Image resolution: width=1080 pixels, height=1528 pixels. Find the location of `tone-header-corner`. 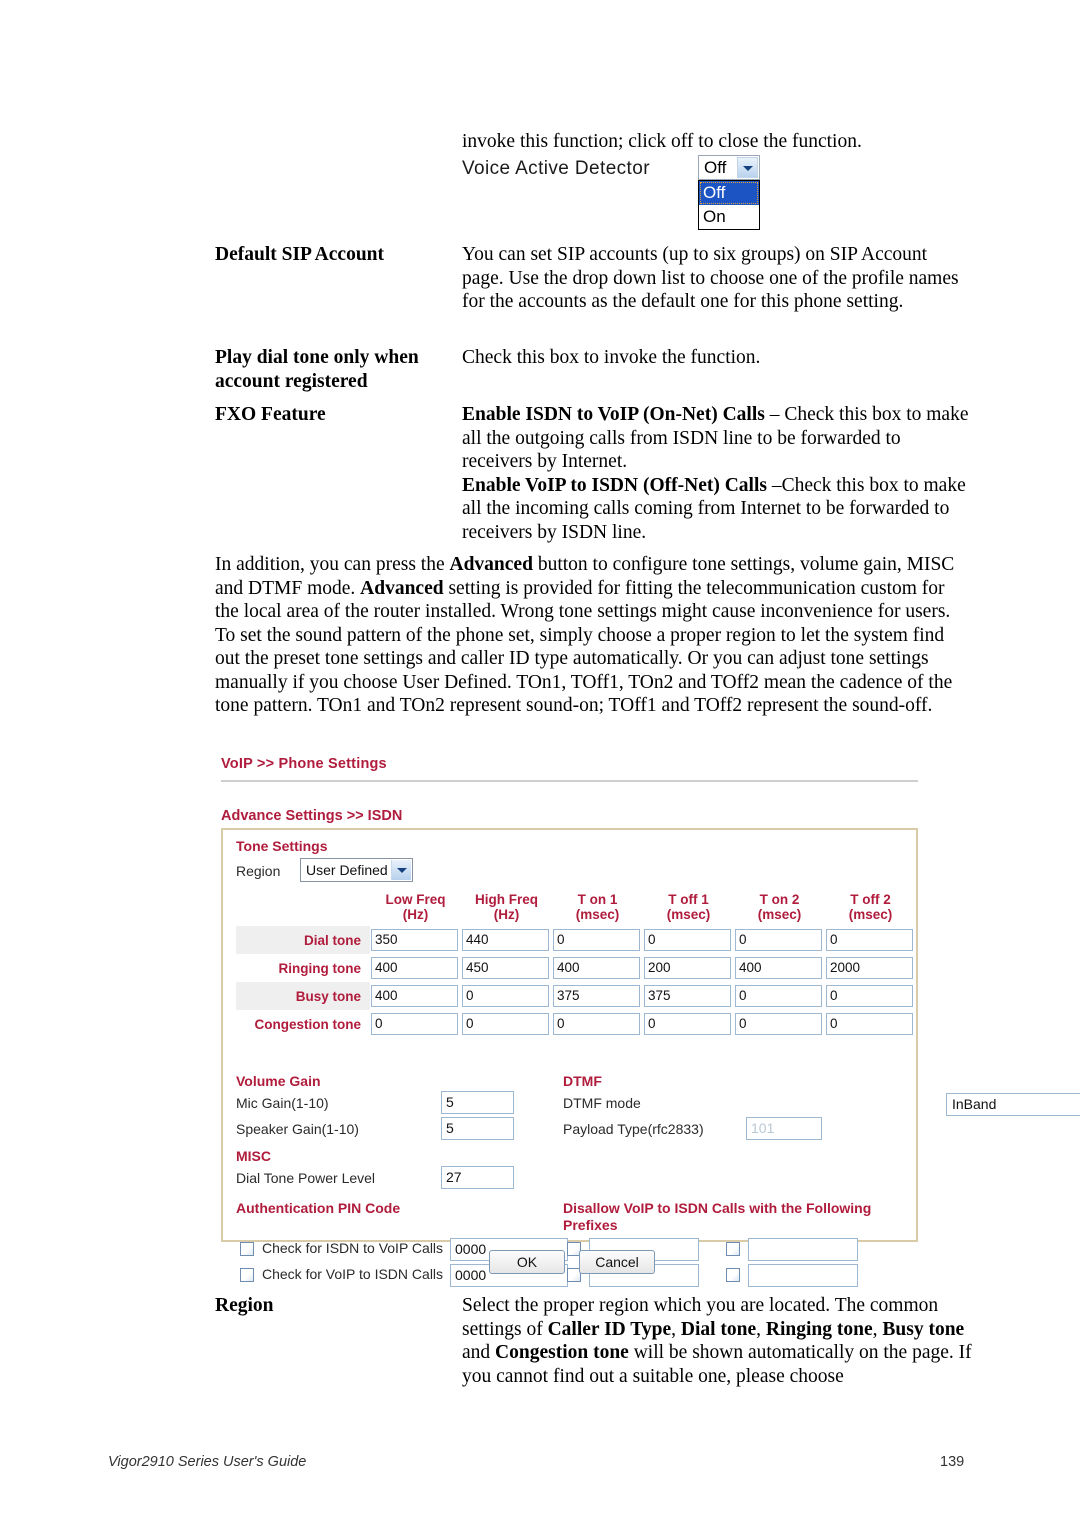

tone-header-corner is located at coordinates (303, 909).